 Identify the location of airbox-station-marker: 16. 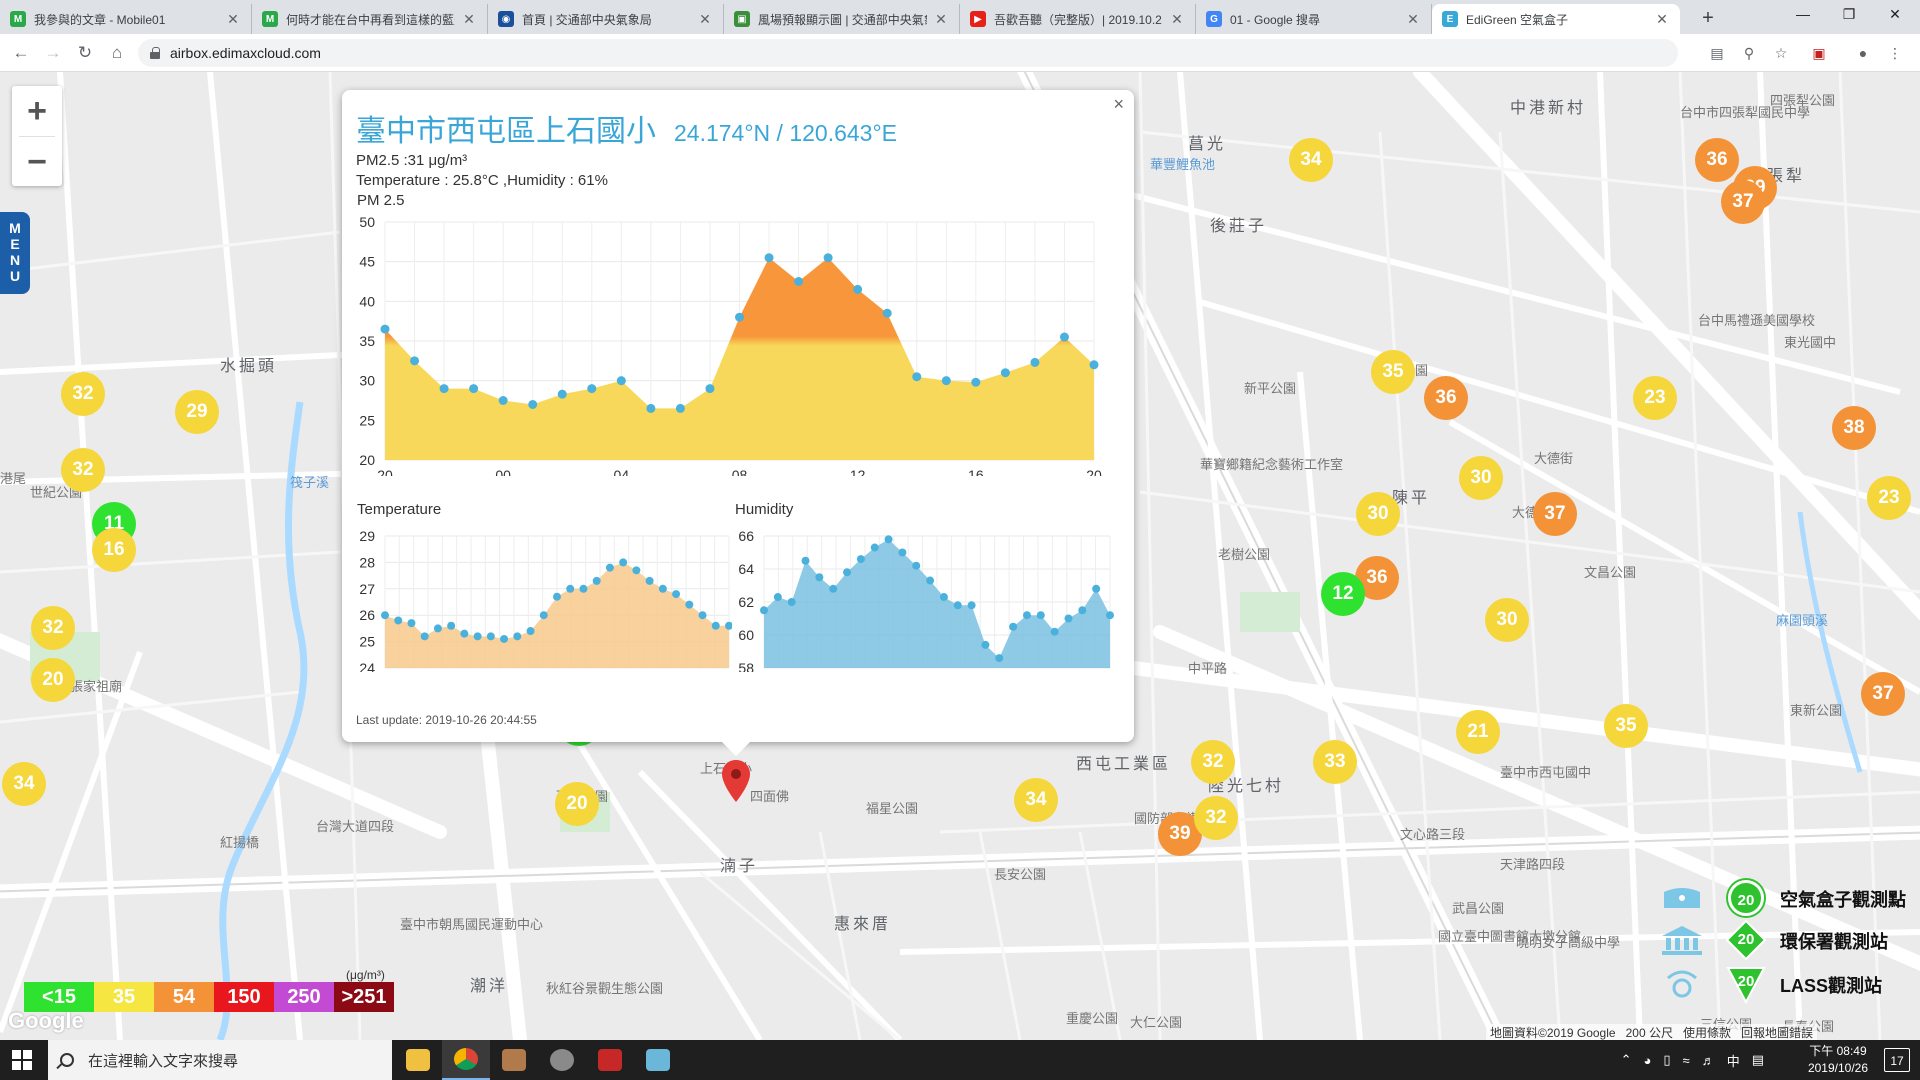
(114, 550).